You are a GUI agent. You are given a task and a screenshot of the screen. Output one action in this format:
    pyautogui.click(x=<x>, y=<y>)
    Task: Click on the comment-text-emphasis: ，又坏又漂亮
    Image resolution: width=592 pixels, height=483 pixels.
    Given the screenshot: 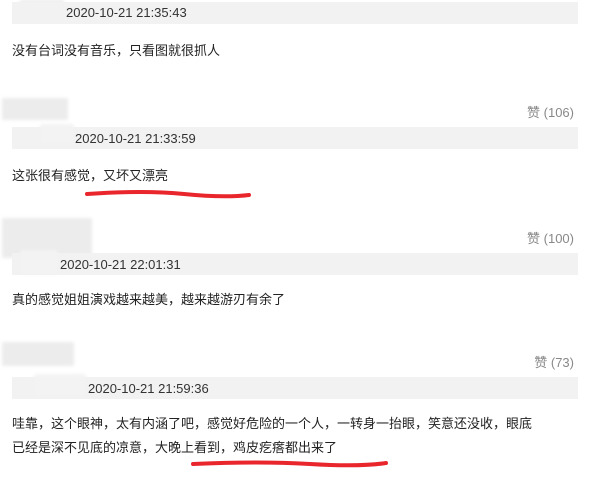 What is the action you would take?
    pyautogui.click(x=129, y=175)
    